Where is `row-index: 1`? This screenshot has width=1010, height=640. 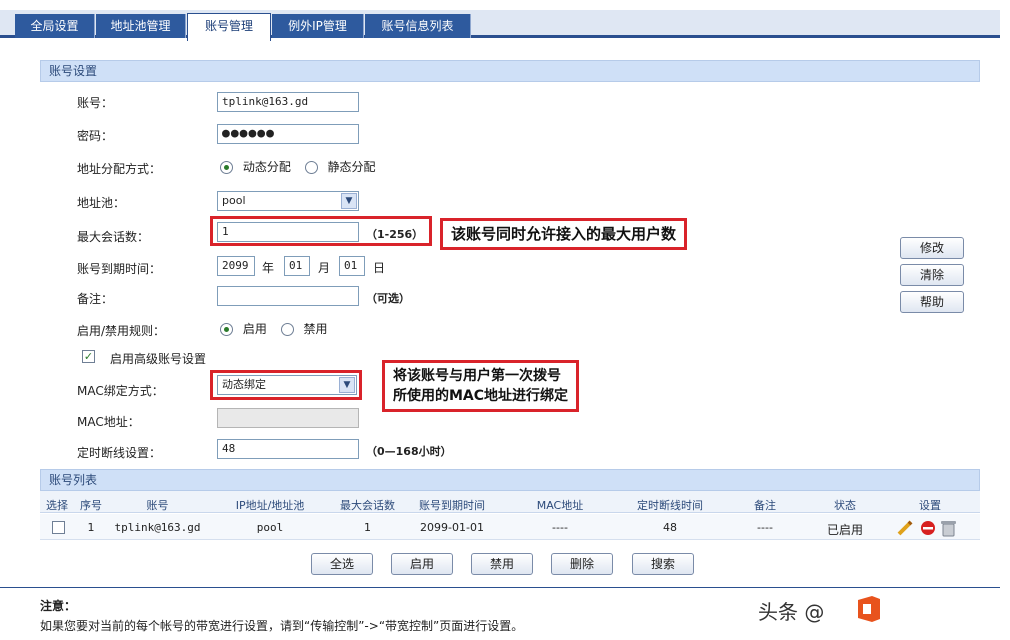 row-index: 1 is located at coordinates (91, 527).